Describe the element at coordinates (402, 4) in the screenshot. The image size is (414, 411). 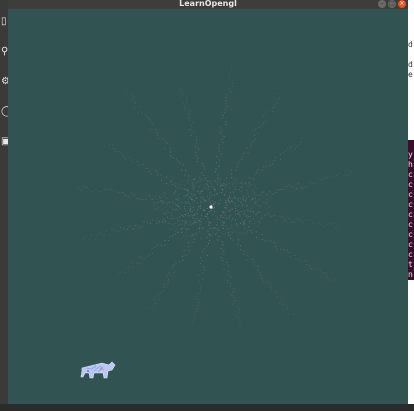
I see `close-button: ×` at that location.